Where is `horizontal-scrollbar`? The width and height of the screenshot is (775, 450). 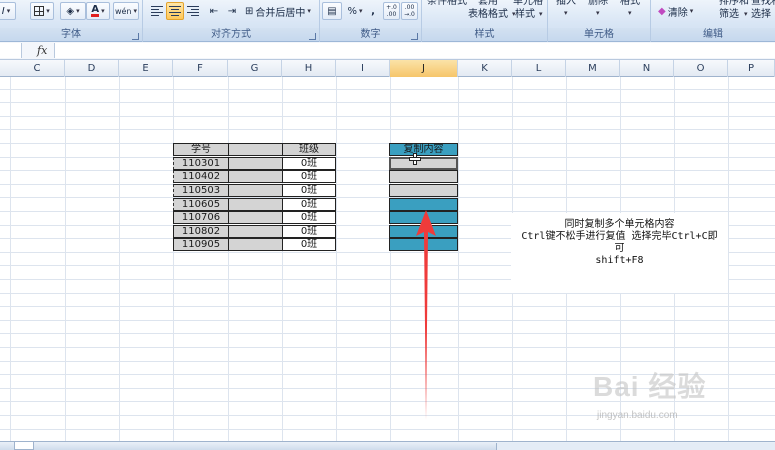 horizontal-scrollbar is located at coordinates (635, 446).